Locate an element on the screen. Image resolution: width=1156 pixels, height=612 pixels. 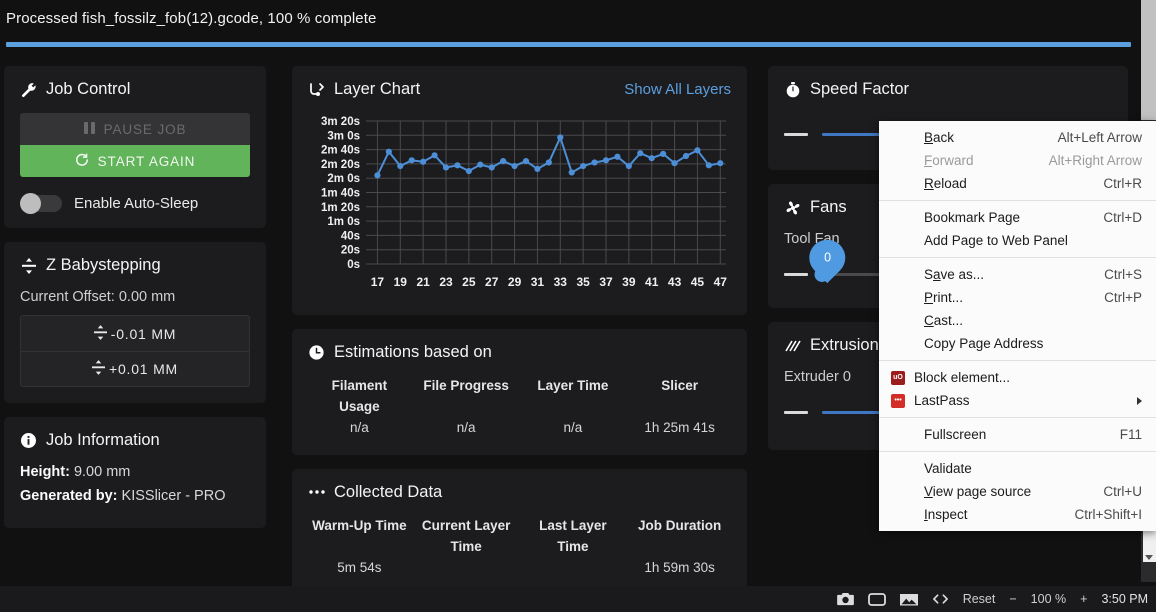
chart-y-tick-label: 20s is located at coordinates (350, 251).